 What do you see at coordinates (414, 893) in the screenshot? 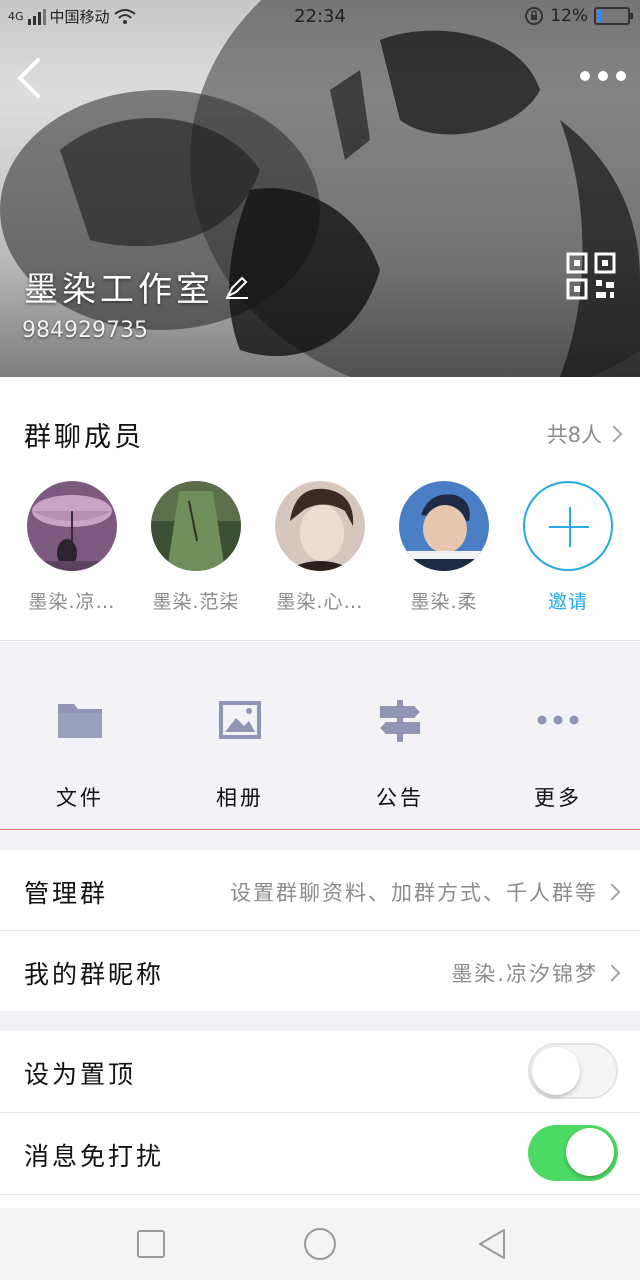
I see `row-value: 设置群聊资料、加群方式、千人群等` at bounding box center [414, 893].